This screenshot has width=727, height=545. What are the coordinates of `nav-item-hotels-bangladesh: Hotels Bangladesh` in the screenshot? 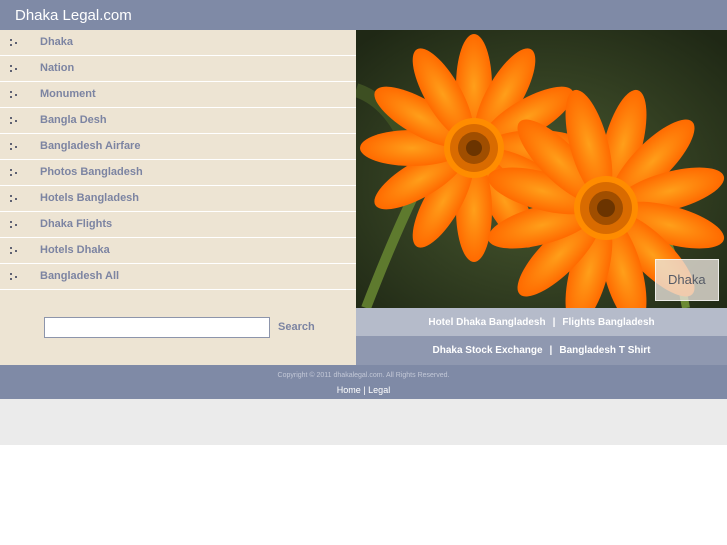 It's located at (178, 199).